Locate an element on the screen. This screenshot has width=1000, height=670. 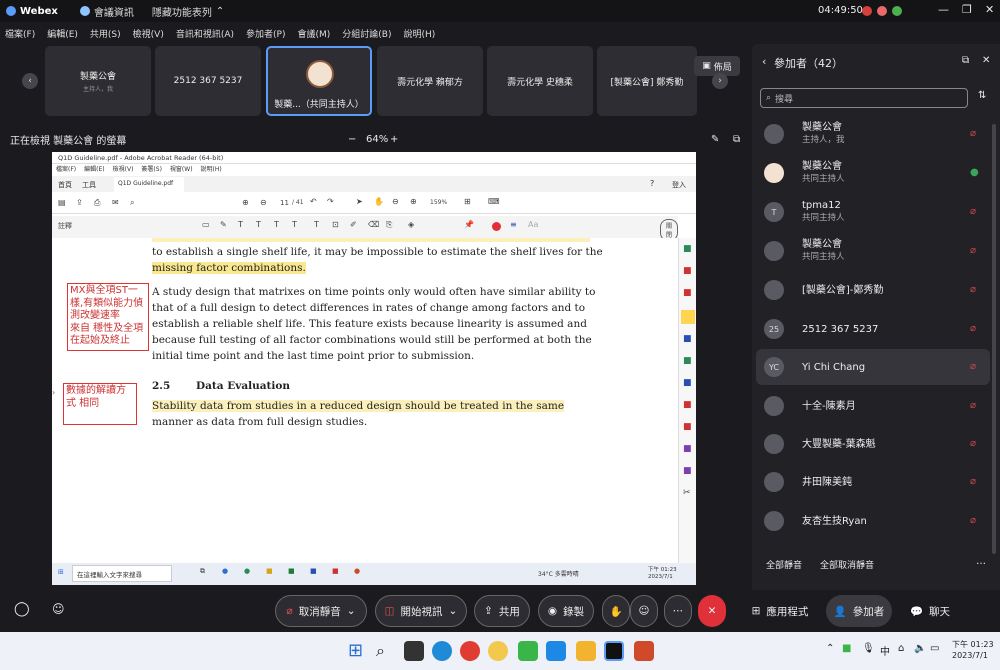
menu-edit: 編輯(E) is located at coordinates (62, 33).